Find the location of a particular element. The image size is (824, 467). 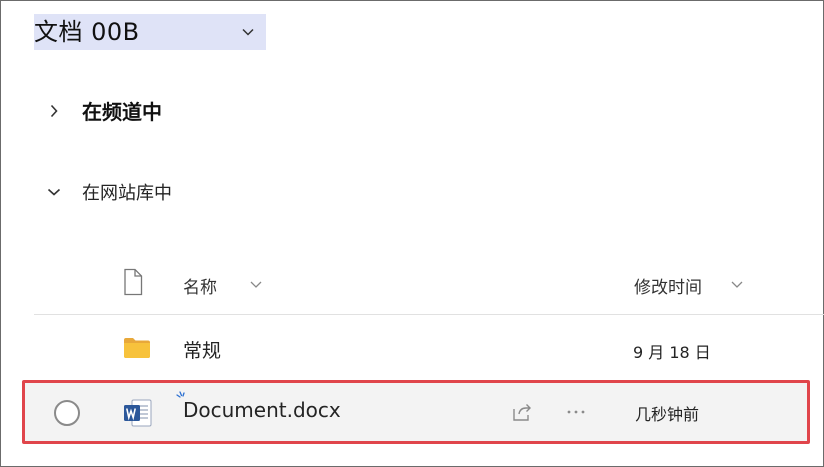

section-in-channel: 在频道中 is located at coordinates (104, 110).